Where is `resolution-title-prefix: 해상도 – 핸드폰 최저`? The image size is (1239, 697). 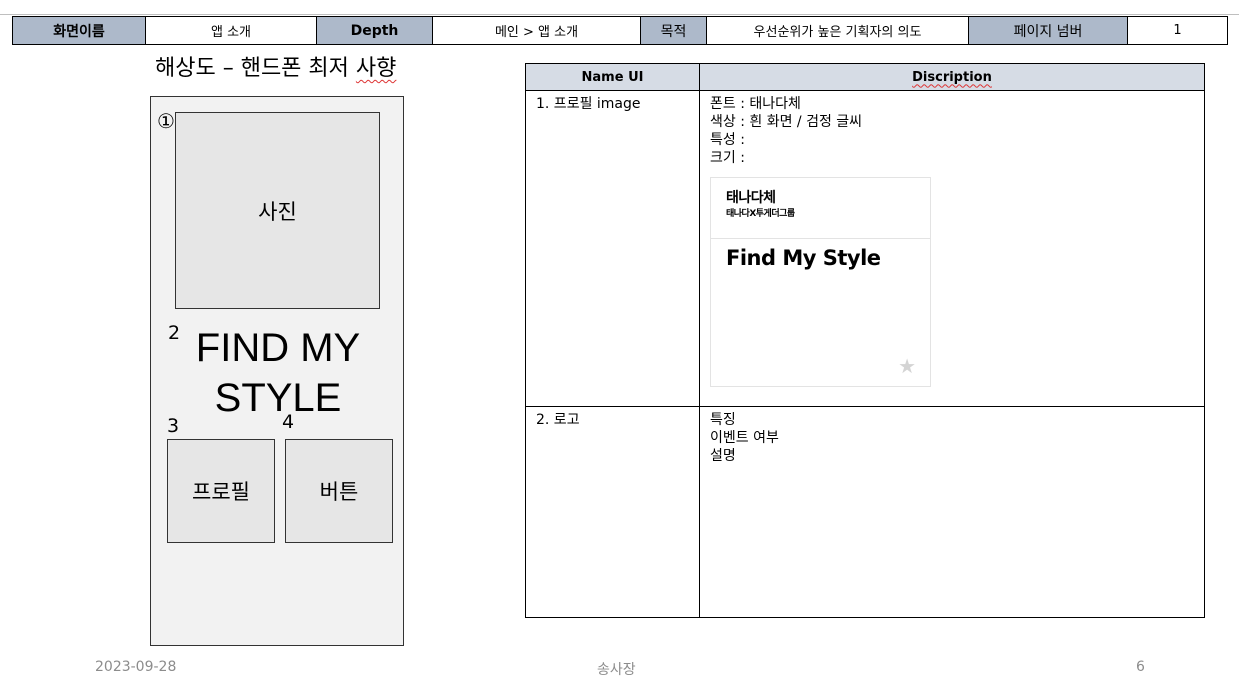
resolution-title-prefix: 해상도 – 핸드폰 최저 is located at coordinates (255, 68).